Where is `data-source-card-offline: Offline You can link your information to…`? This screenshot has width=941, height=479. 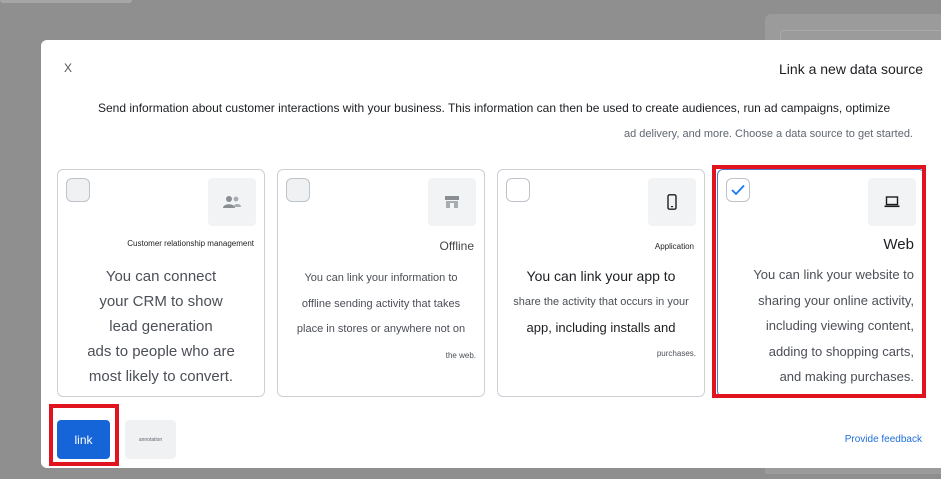 data-source-card-offline: Offline You can link your information to… is located at coordinates (381, 283).